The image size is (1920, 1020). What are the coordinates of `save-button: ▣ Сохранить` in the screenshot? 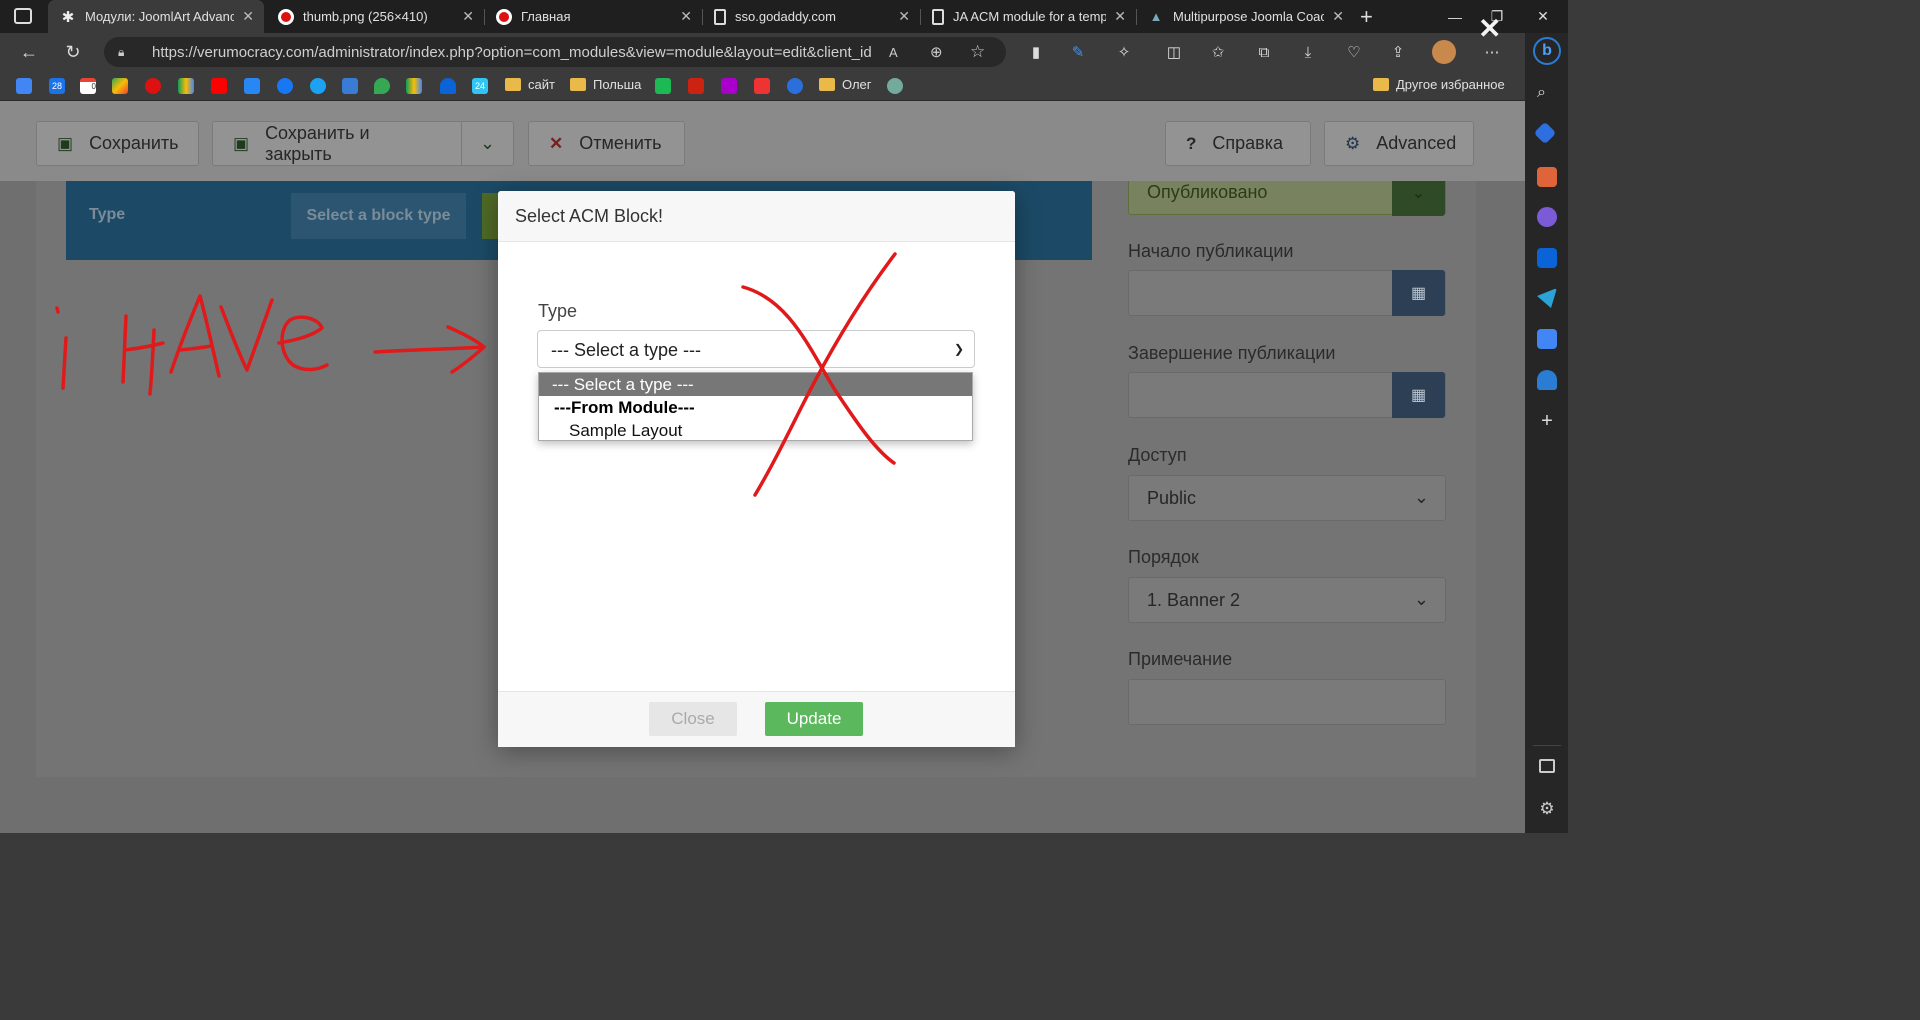 It's located at (117, 143).